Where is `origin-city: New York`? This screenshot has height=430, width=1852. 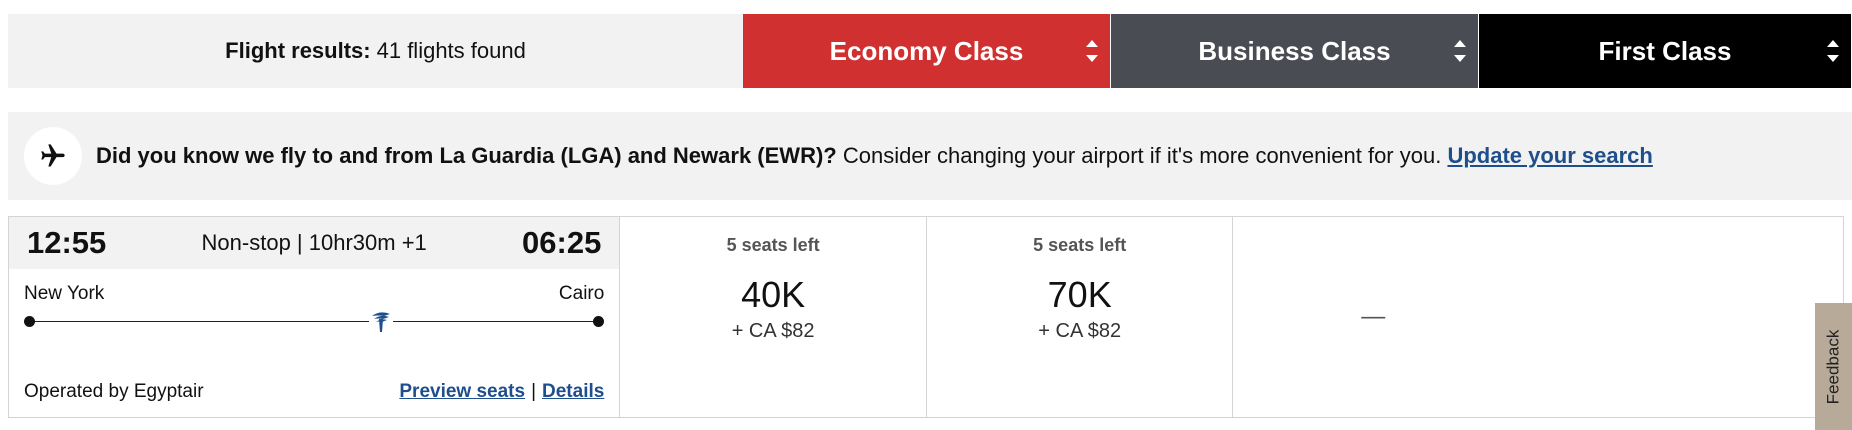
origin-city: New York is located at coordinates (64, 293).